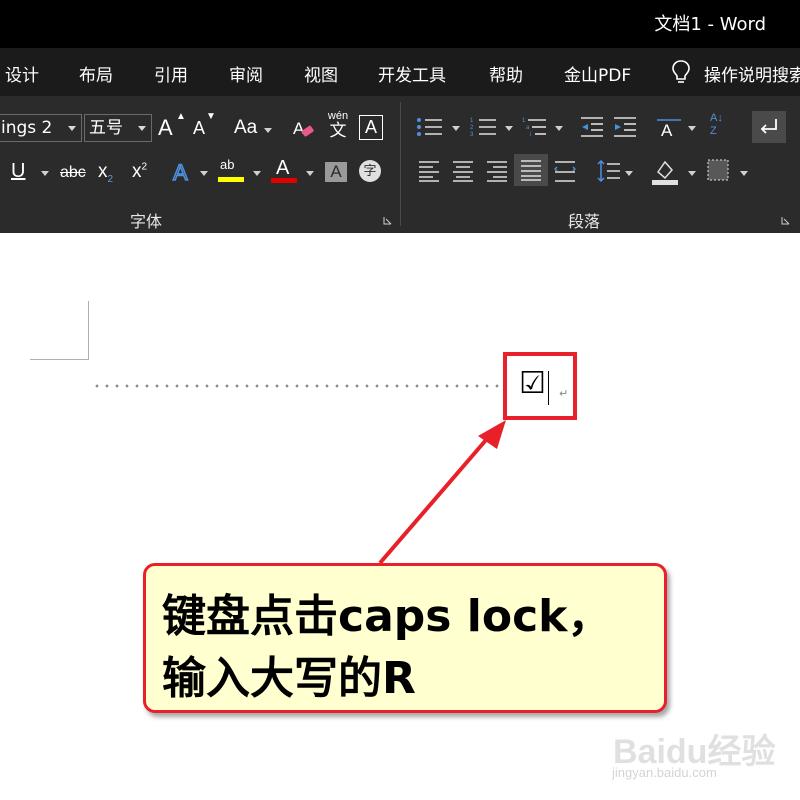  I want to click on font-size-combo: 五号, so click(118, 128).